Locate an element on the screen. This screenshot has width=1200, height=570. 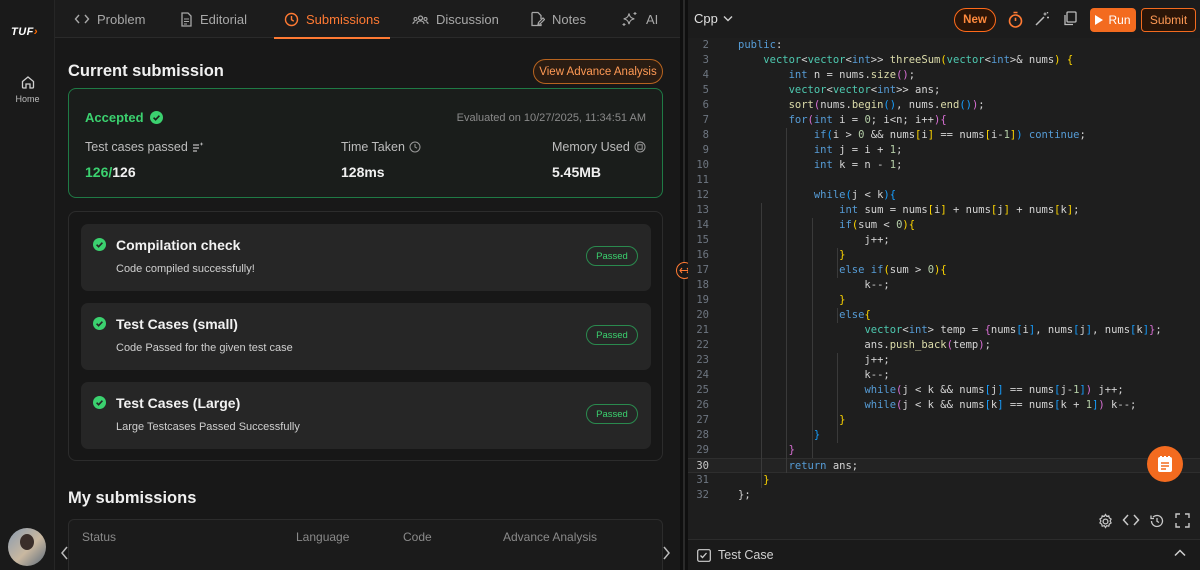
tab-editorial: Editorial is located at coordinates (213, 19).